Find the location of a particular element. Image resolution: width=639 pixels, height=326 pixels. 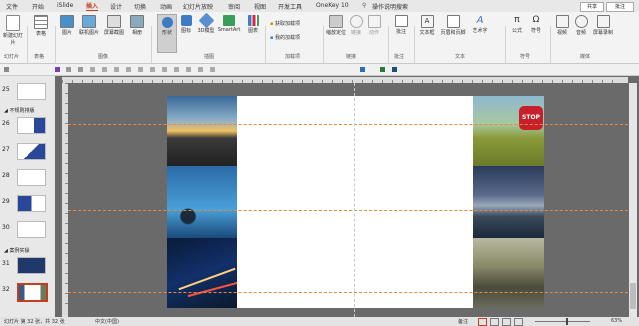

comment-button: 批注 is located at coordinates (620, 7).